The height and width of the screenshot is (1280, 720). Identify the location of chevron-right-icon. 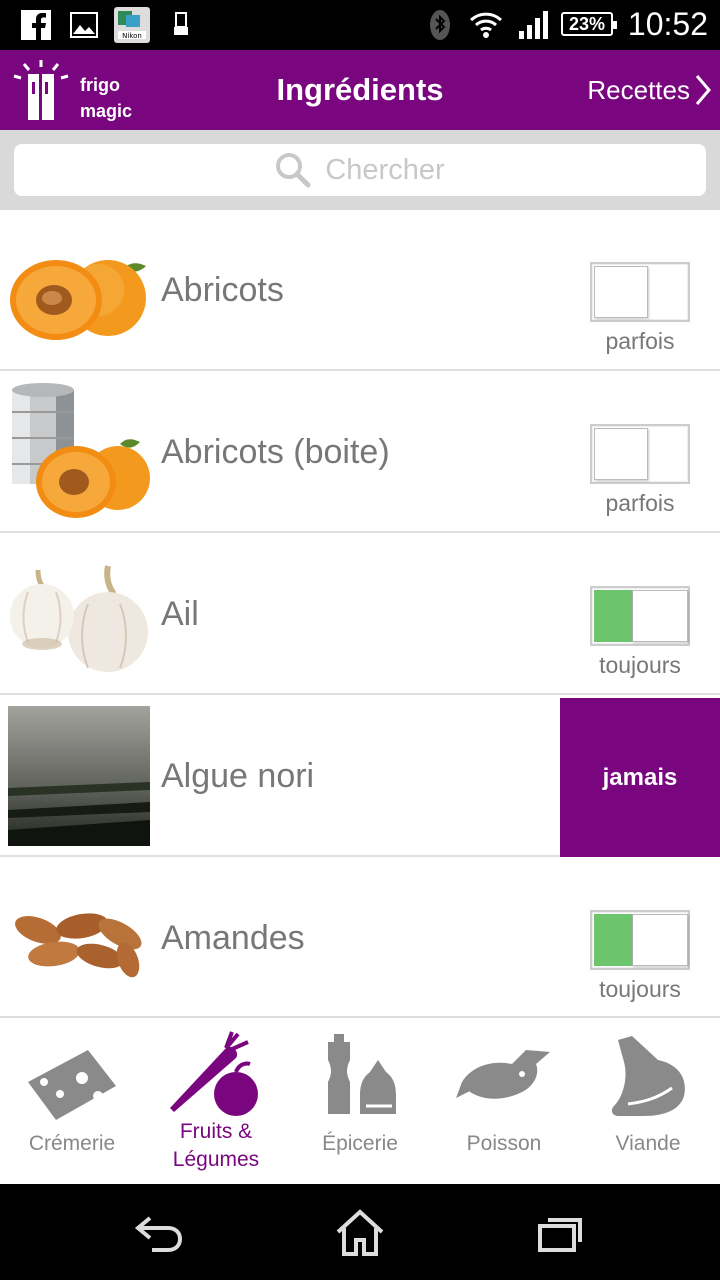
(703, 90).